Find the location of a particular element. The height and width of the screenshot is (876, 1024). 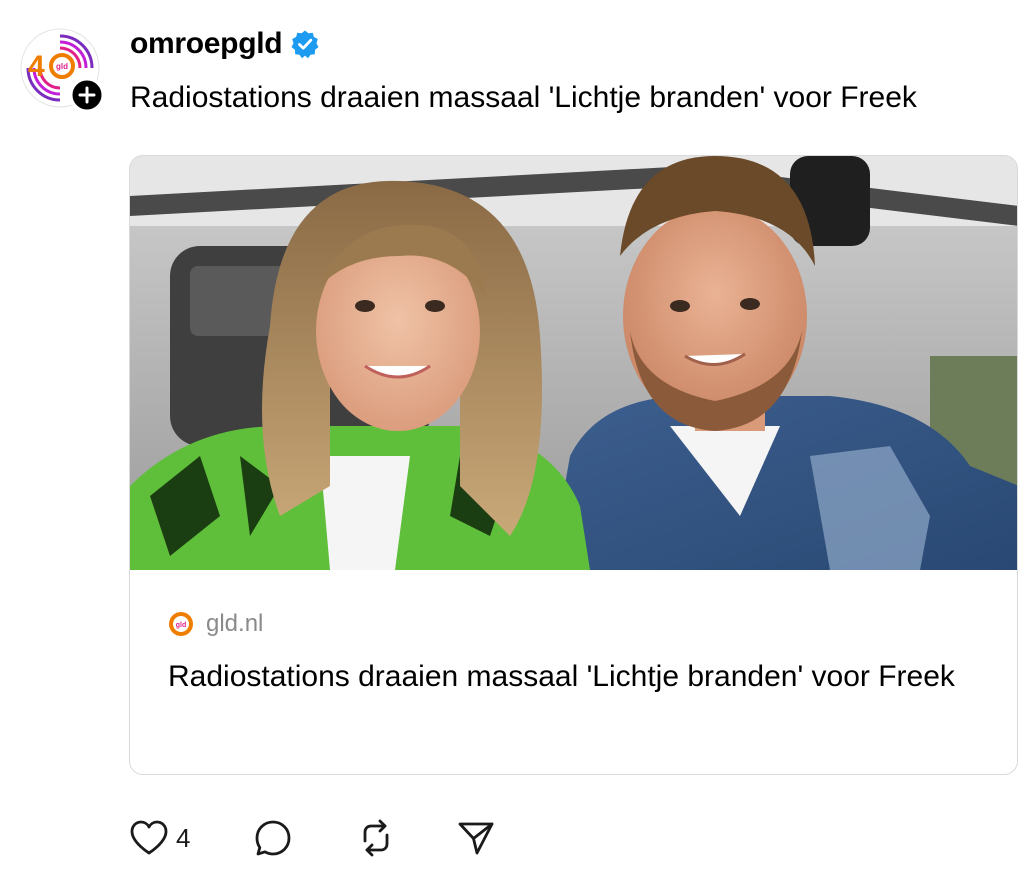

verified-badge-icon is located at coordinates (305, 44).